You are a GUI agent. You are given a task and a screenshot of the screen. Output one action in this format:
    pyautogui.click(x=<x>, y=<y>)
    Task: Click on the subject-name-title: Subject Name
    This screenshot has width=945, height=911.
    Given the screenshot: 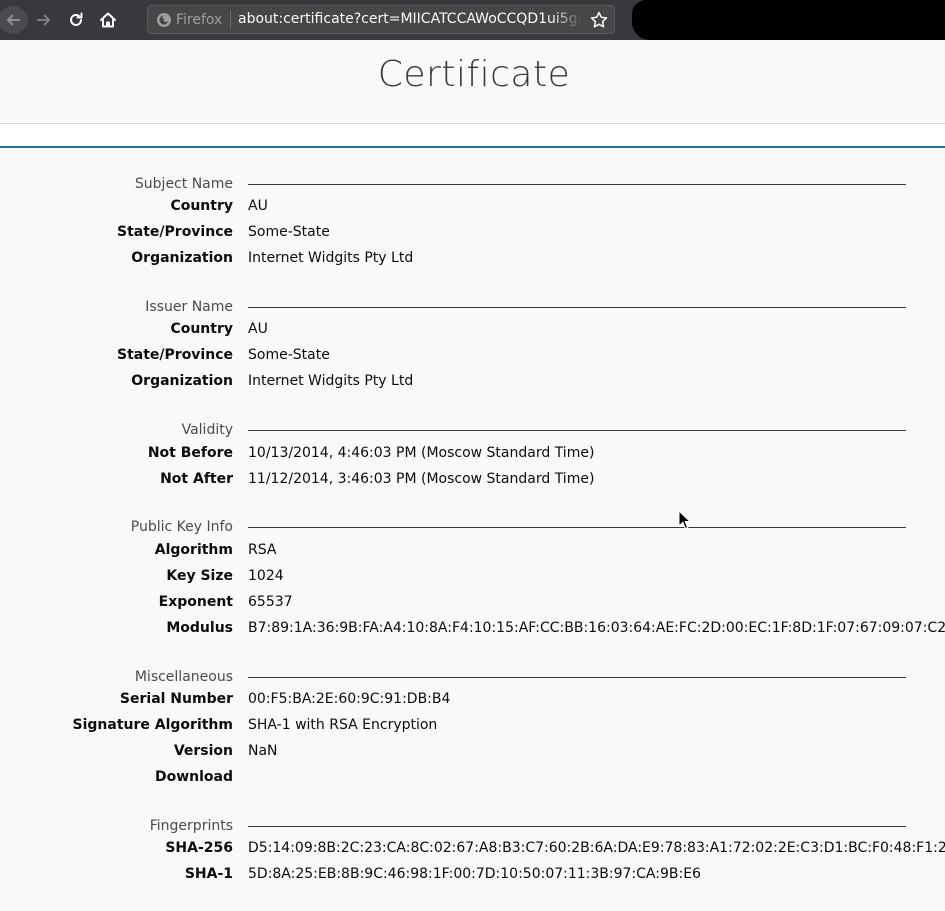 What is the action you would take?
    pyautogui.click(x=183, y=184)
    